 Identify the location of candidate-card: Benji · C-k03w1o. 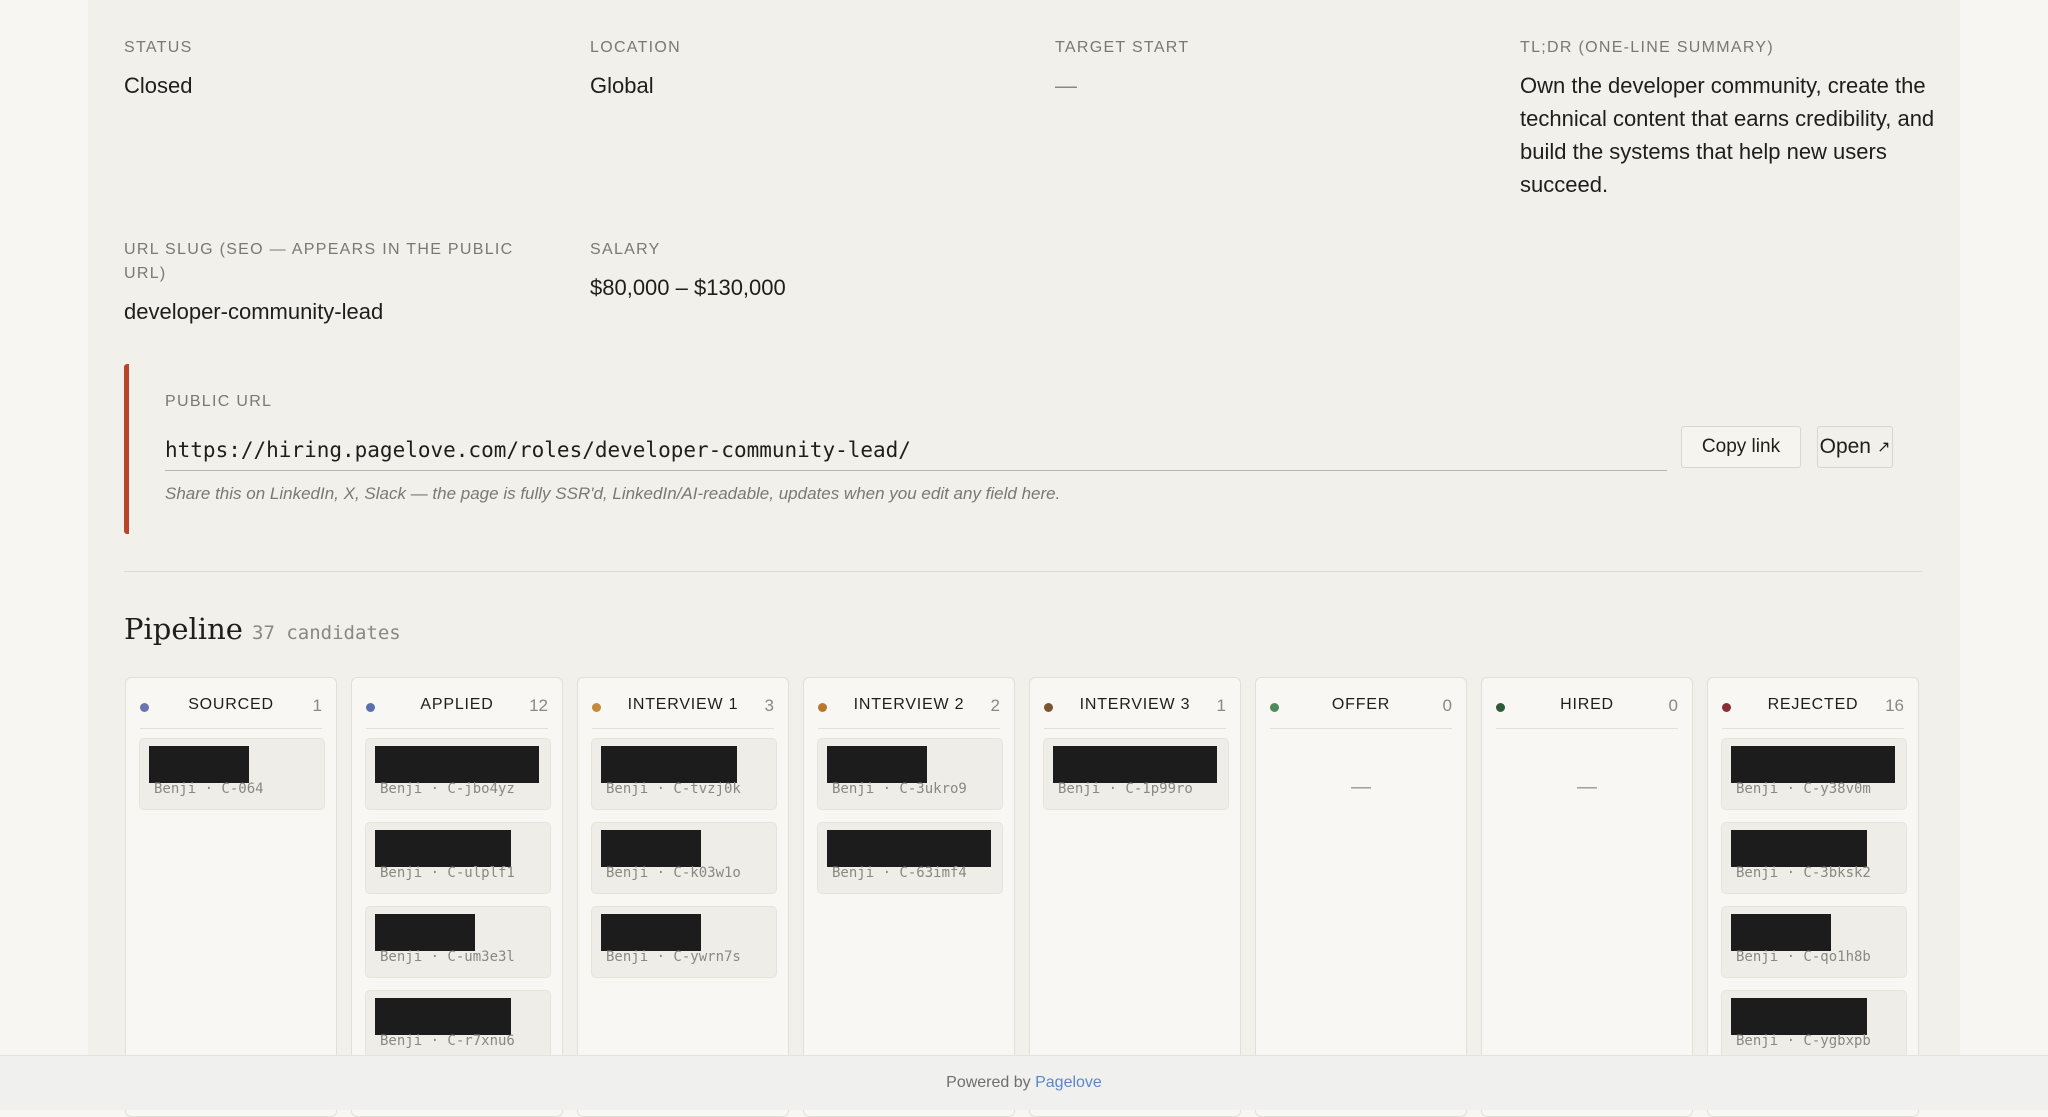
(684, 858).